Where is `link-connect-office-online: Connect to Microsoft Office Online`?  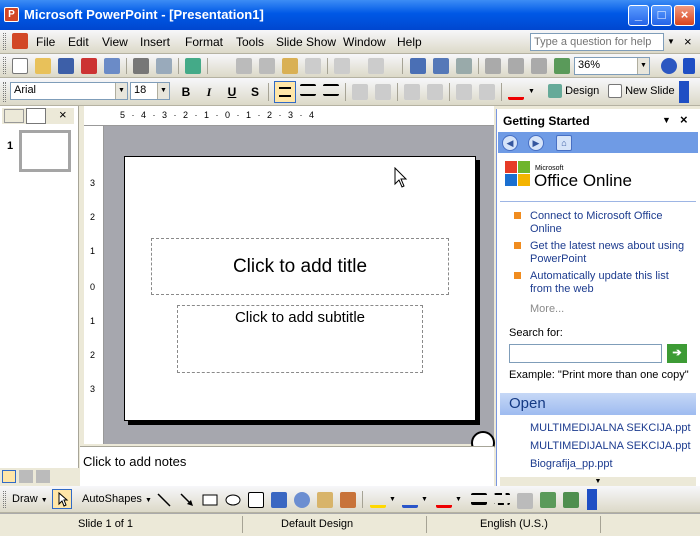 link-connect-office-online: Connect to Microsoft Office Online is located at coordinates (611, 223).